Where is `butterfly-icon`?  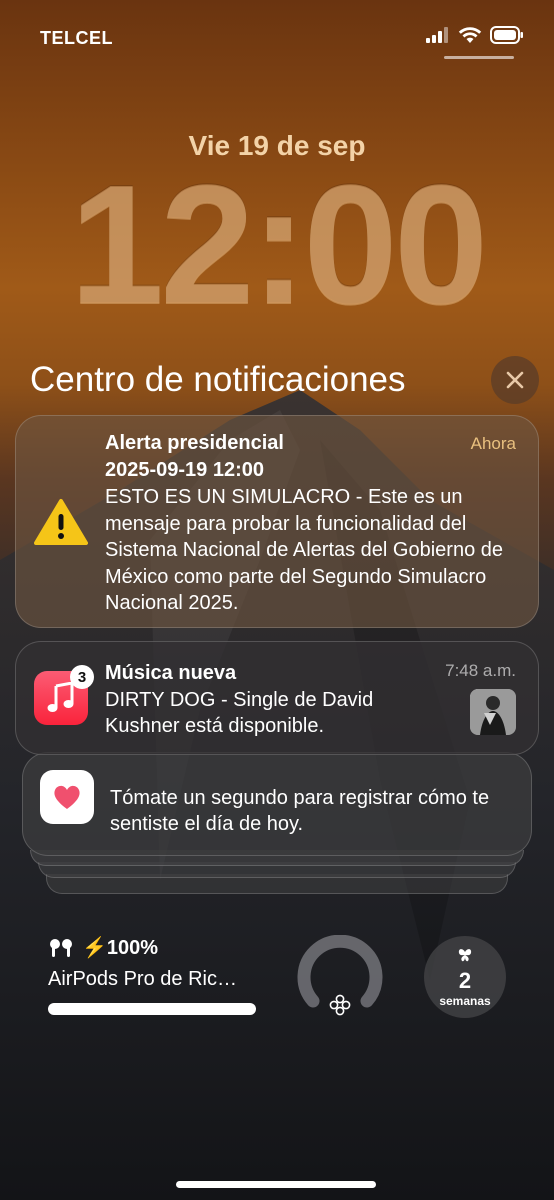
butterfly-icon is located at coordinates (465, 955).